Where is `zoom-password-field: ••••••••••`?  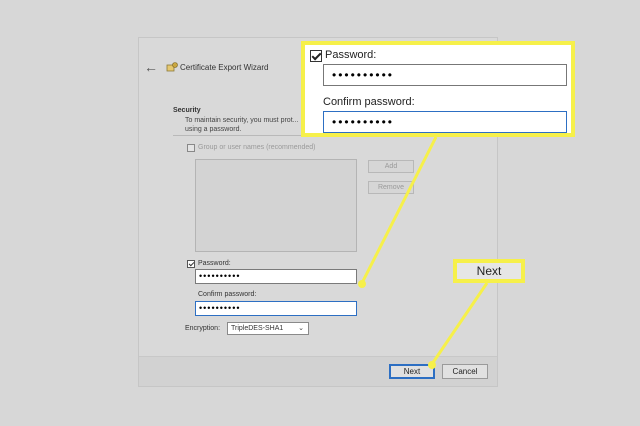
zoom-password-field: •••••••••• is located at coordinates (445, 75).